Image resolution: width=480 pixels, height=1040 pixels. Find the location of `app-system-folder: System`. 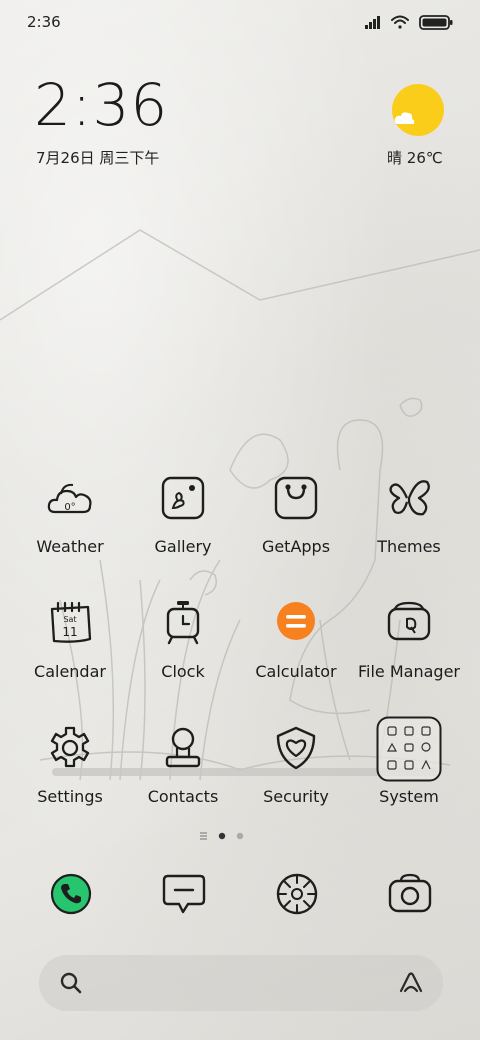

app-system-folder: System is located at coordinates (409, 775).